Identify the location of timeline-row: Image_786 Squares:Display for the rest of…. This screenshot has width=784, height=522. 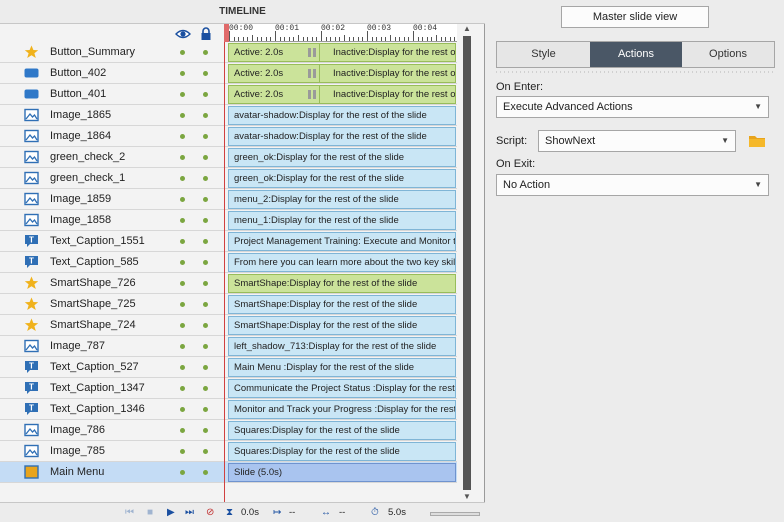
(228, 430).